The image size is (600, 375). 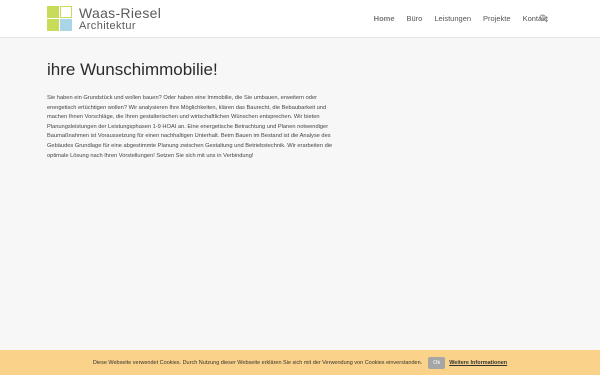 What do you see at coordinates (66, 25) in the screenshot?
I see `logo-square-br` at bounding box center [66, 25].